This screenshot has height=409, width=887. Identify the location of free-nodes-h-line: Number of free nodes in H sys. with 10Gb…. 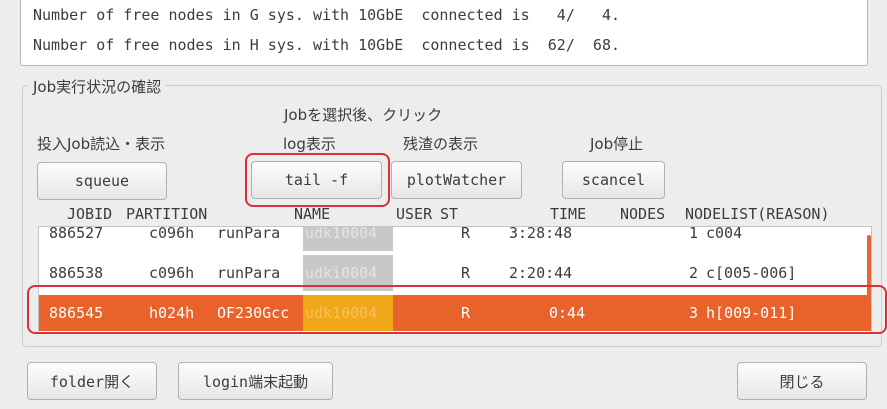
(326, 45).